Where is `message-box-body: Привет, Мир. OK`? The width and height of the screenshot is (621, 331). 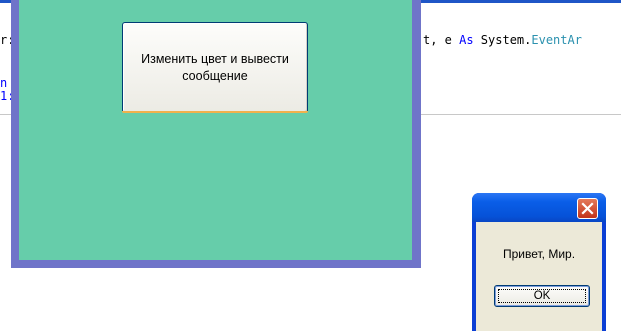 message-box-body: Привет, Мир. OK is located at coordinates (539, 276).